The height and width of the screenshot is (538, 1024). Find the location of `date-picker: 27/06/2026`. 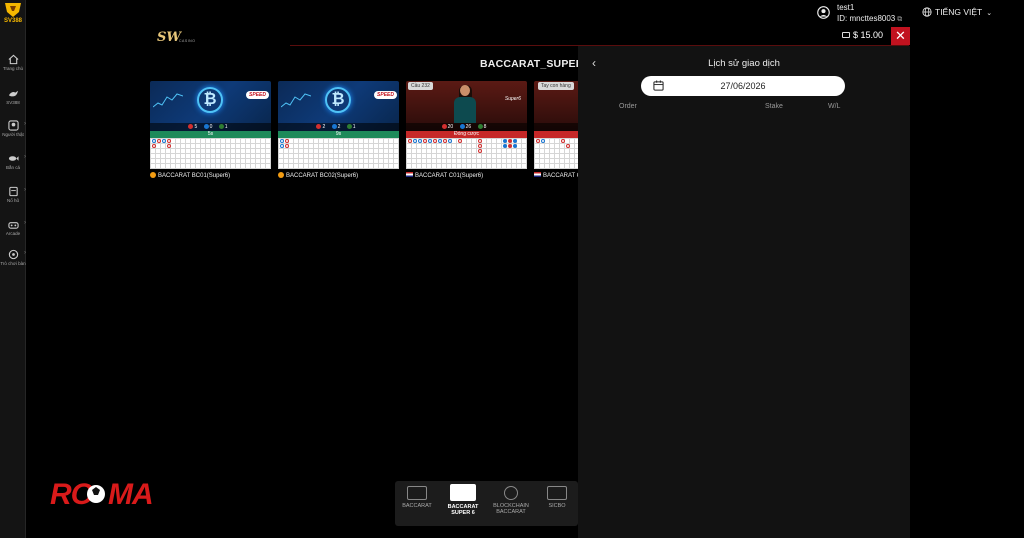

date-picker: 27/06/2026 is located at coordinates (743, 86).